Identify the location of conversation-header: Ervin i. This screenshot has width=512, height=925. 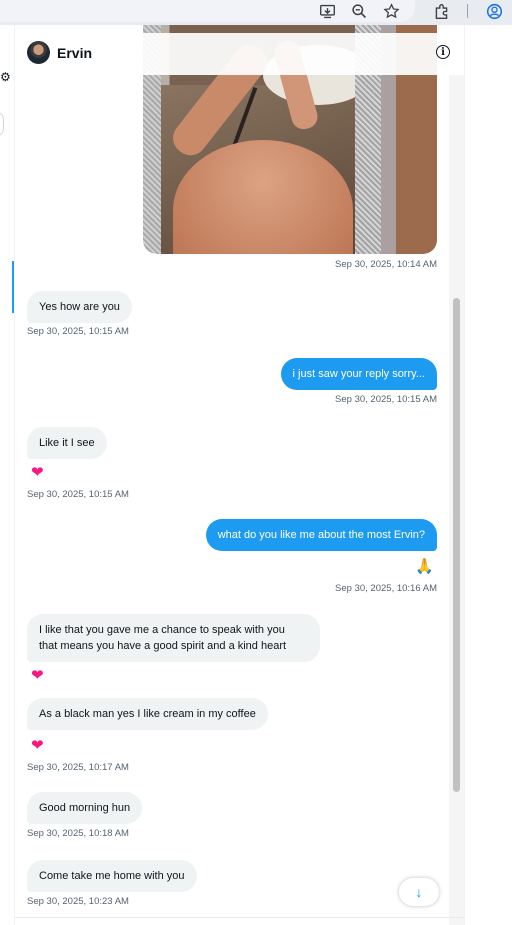
(239, 54).